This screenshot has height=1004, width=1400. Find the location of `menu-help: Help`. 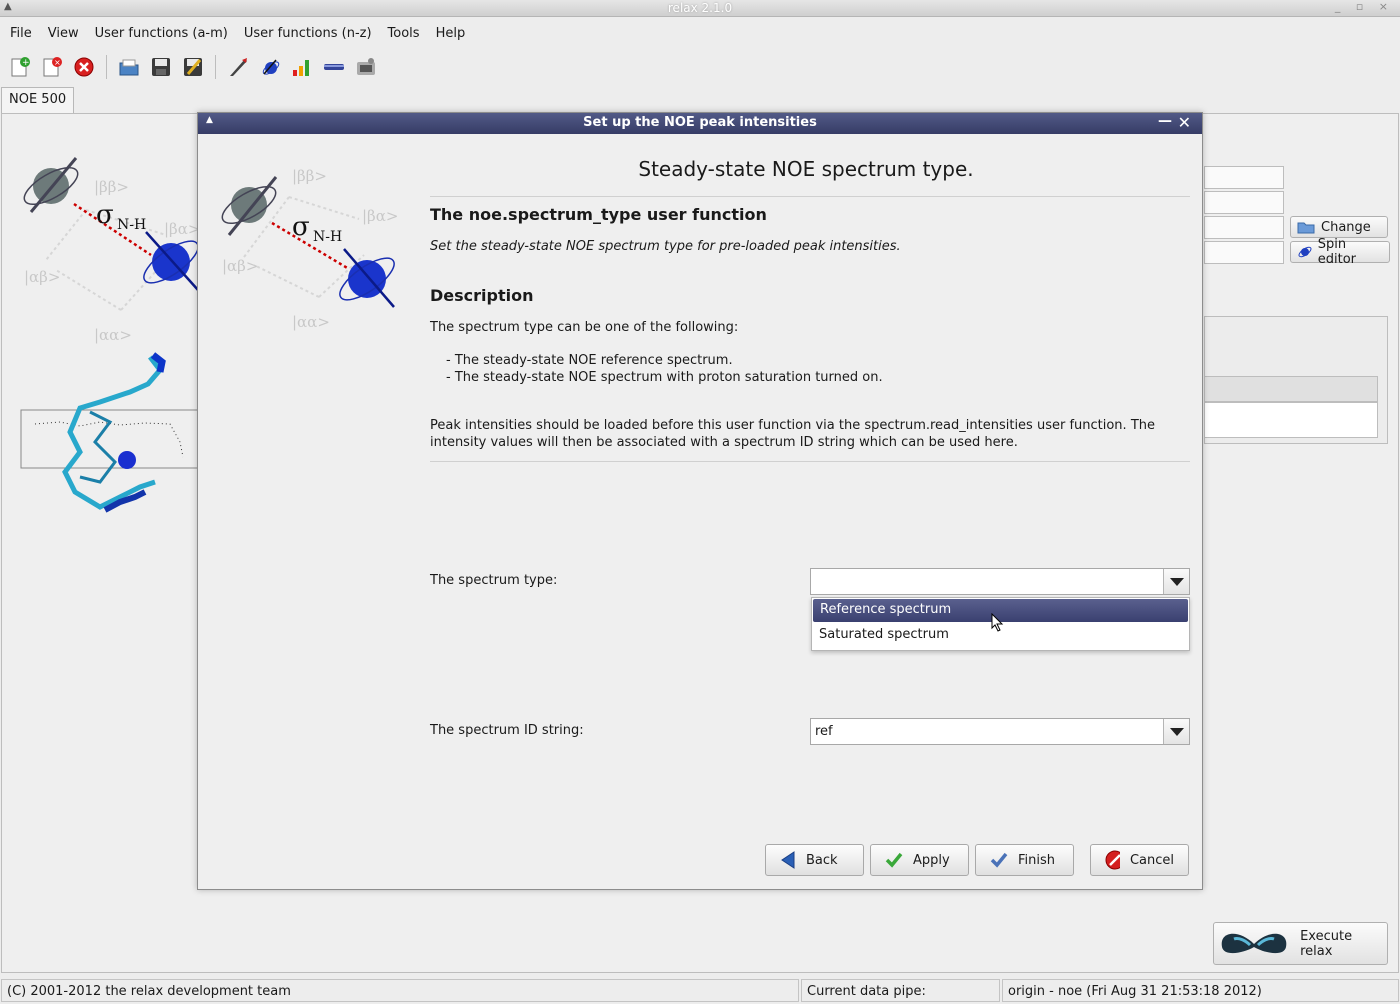

menu-help: Help is located at coordinates (449, 34).